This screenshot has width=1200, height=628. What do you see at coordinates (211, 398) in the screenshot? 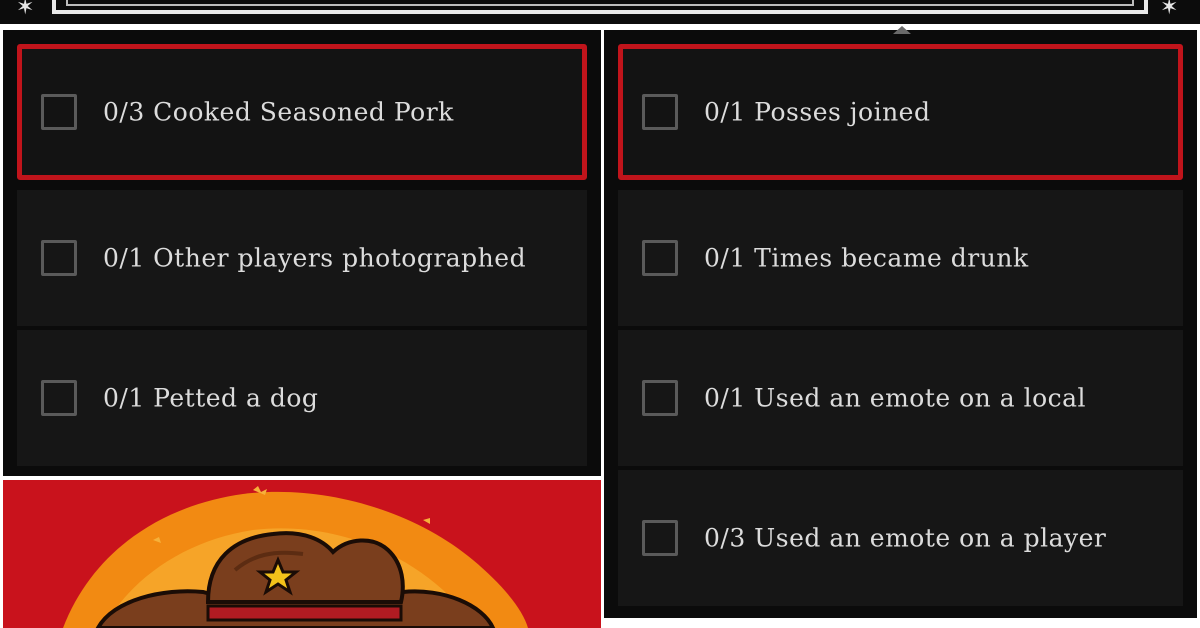
I see `challenge-label: 0/1 Petted a dog` at bounding box center [211, 398].